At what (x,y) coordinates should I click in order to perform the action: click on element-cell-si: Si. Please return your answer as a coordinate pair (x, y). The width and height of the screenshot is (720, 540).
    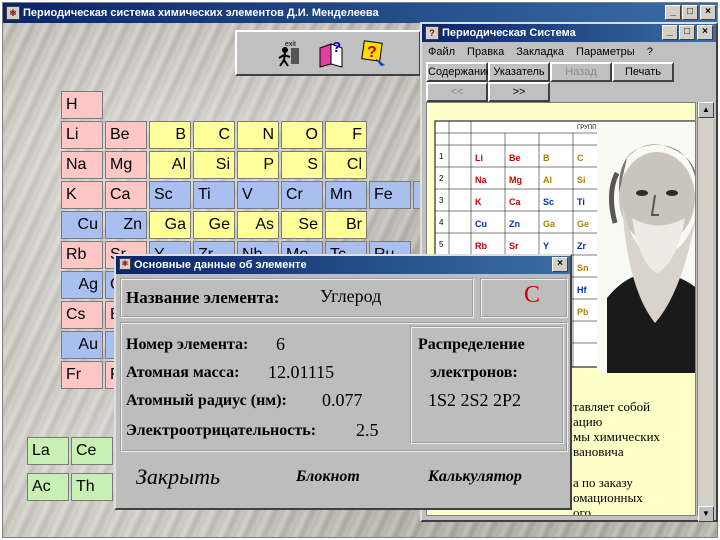
    Looking at the image, I should click on (214, 165).